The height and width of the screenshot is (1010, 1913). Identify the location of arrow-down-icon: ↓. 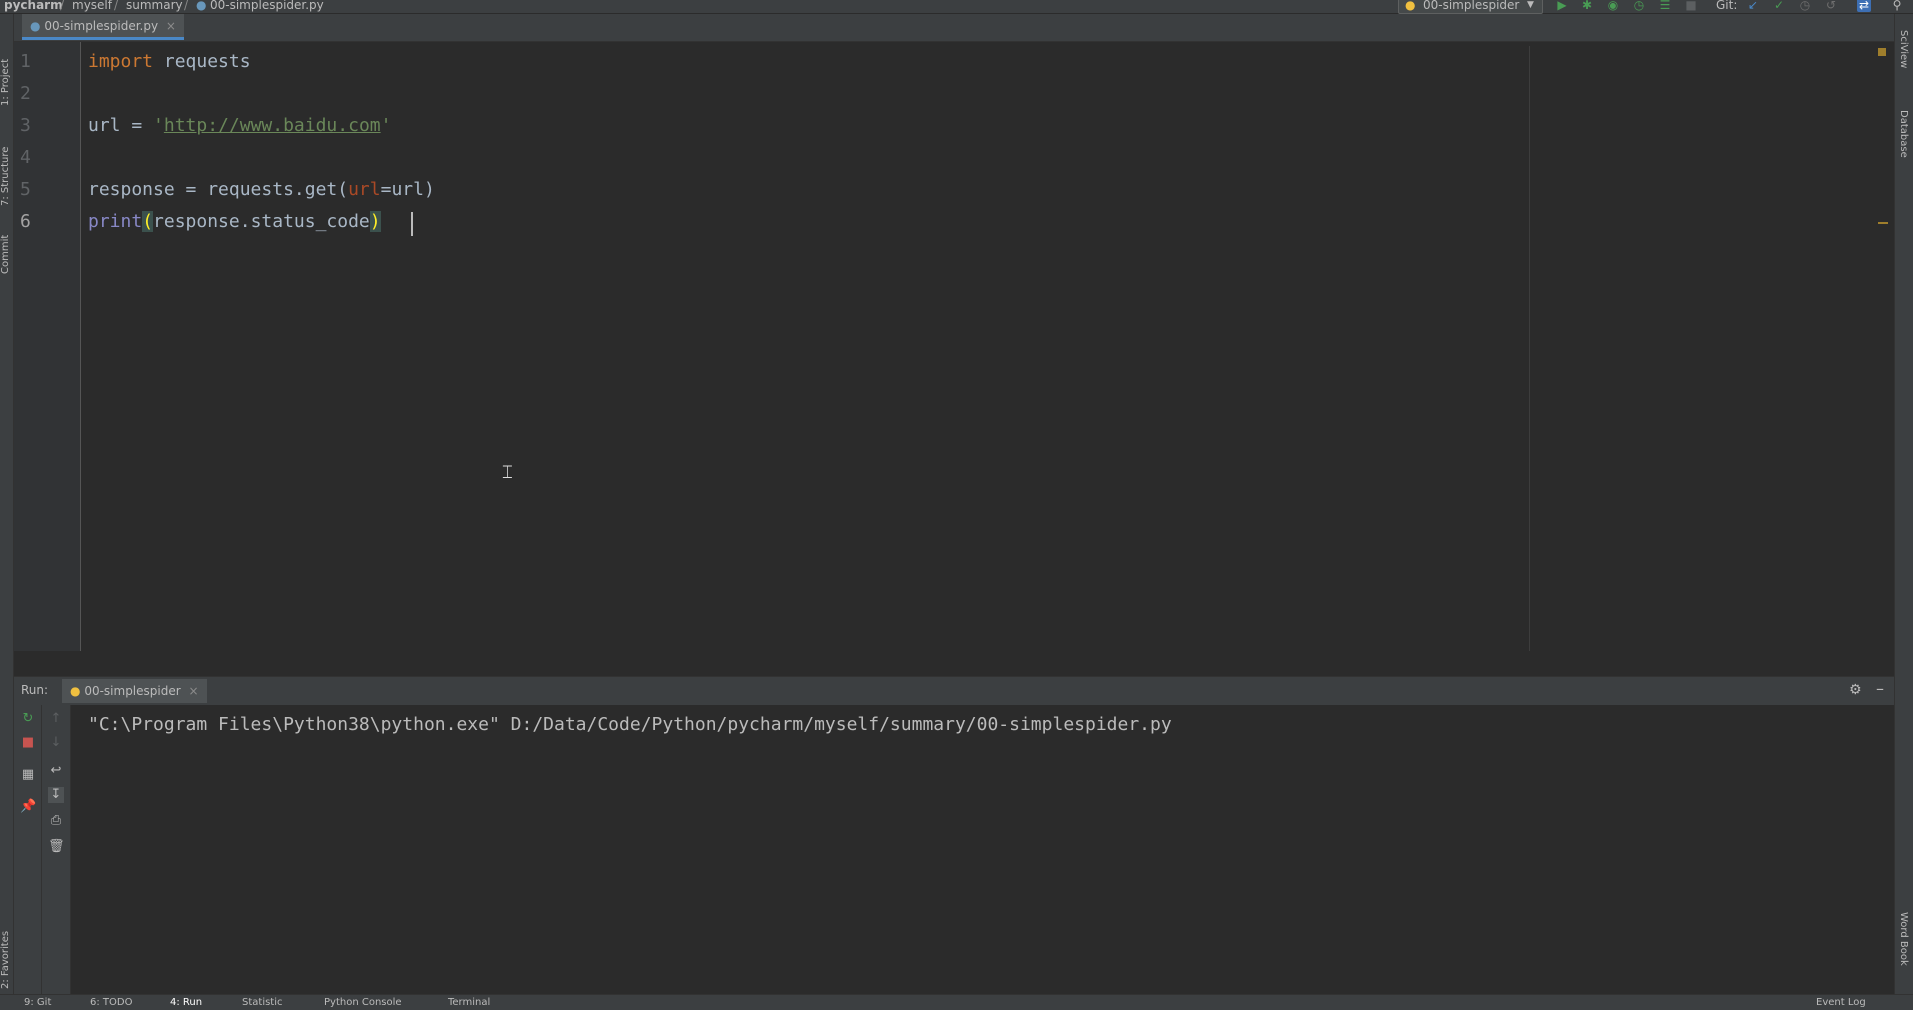
(56, 743).